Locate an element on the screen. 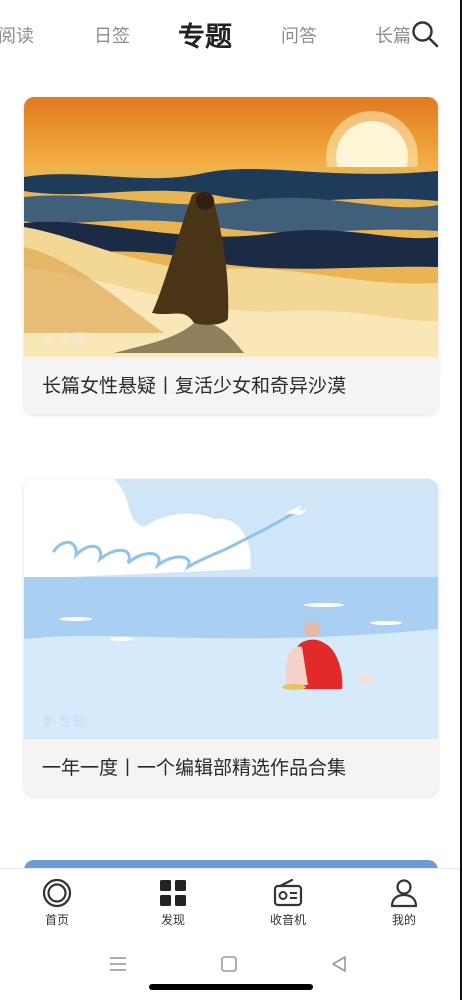 The image size is (462, 1000). nav-discover: 发现 is located at coordinates (173, 902).